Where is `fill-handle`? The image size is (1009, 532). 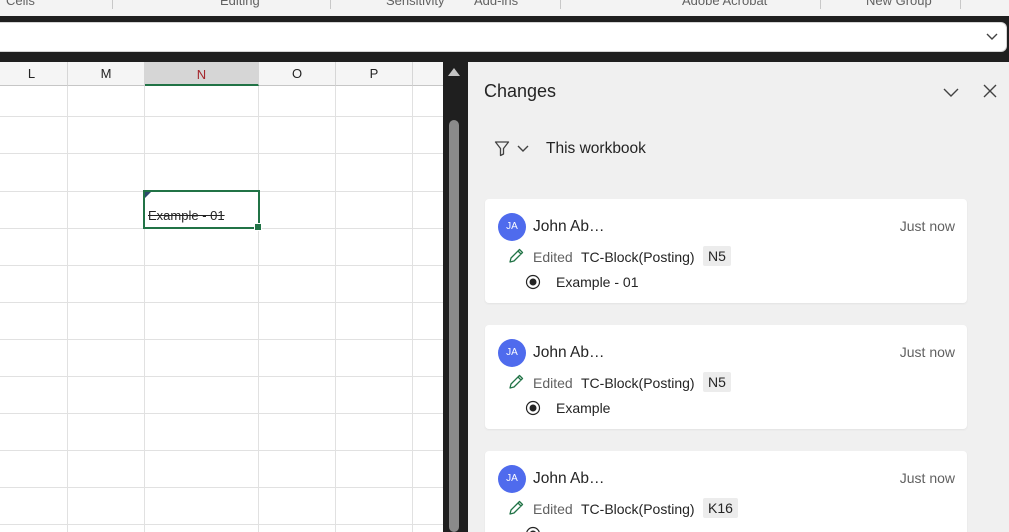 fill-handle is located at coordinates (258, 227).